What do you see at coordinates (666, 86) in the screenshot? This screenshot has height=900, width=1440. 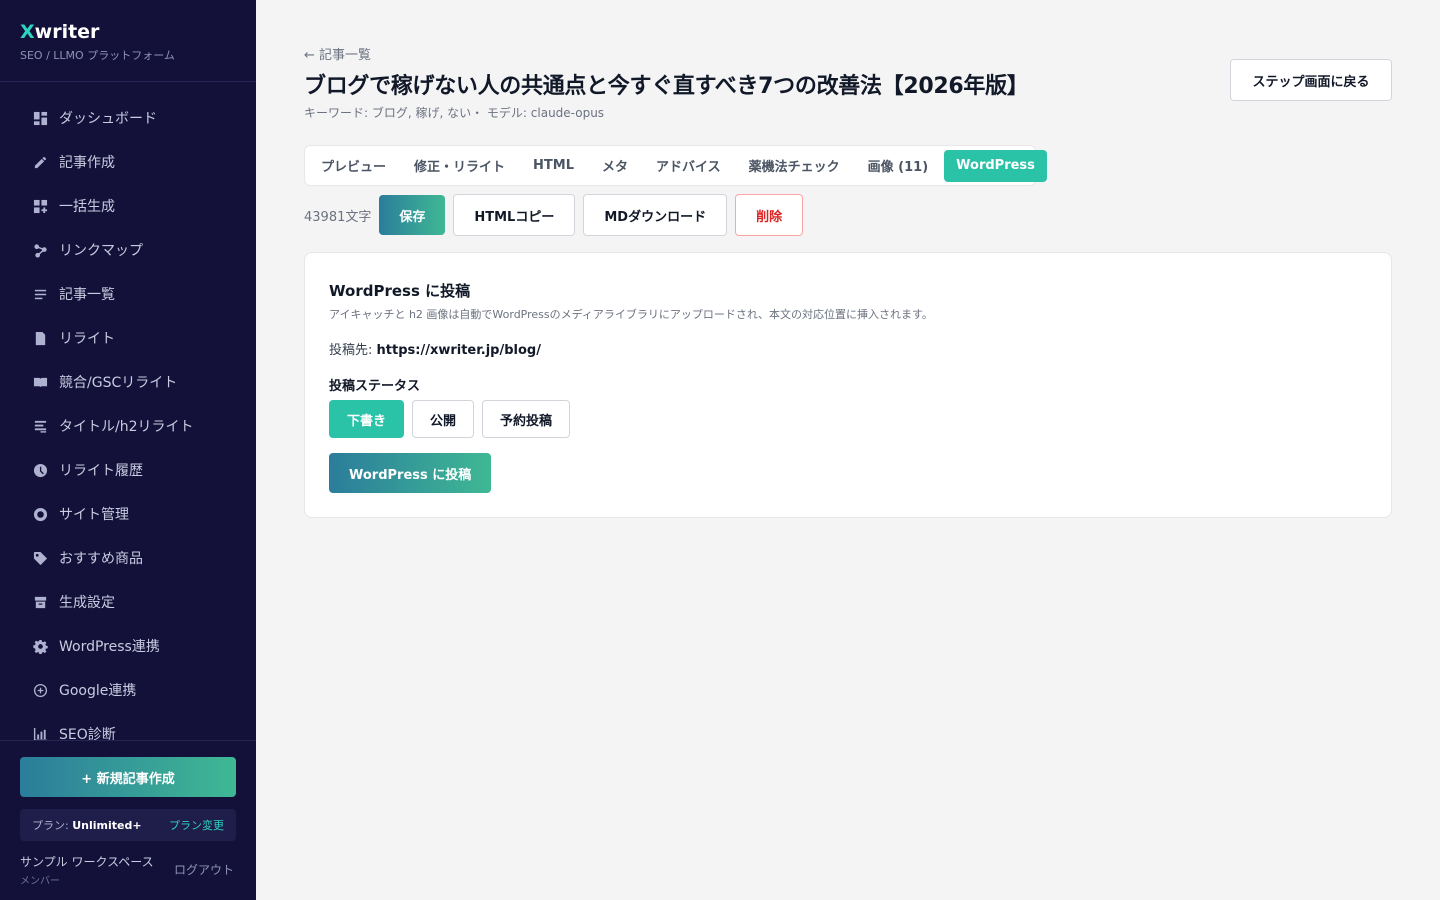 I see `page-title: ブログで稼げない人の共通点と今すぐ直すべき7つの改善法【2026年版】` at bounding box center [666, 86].